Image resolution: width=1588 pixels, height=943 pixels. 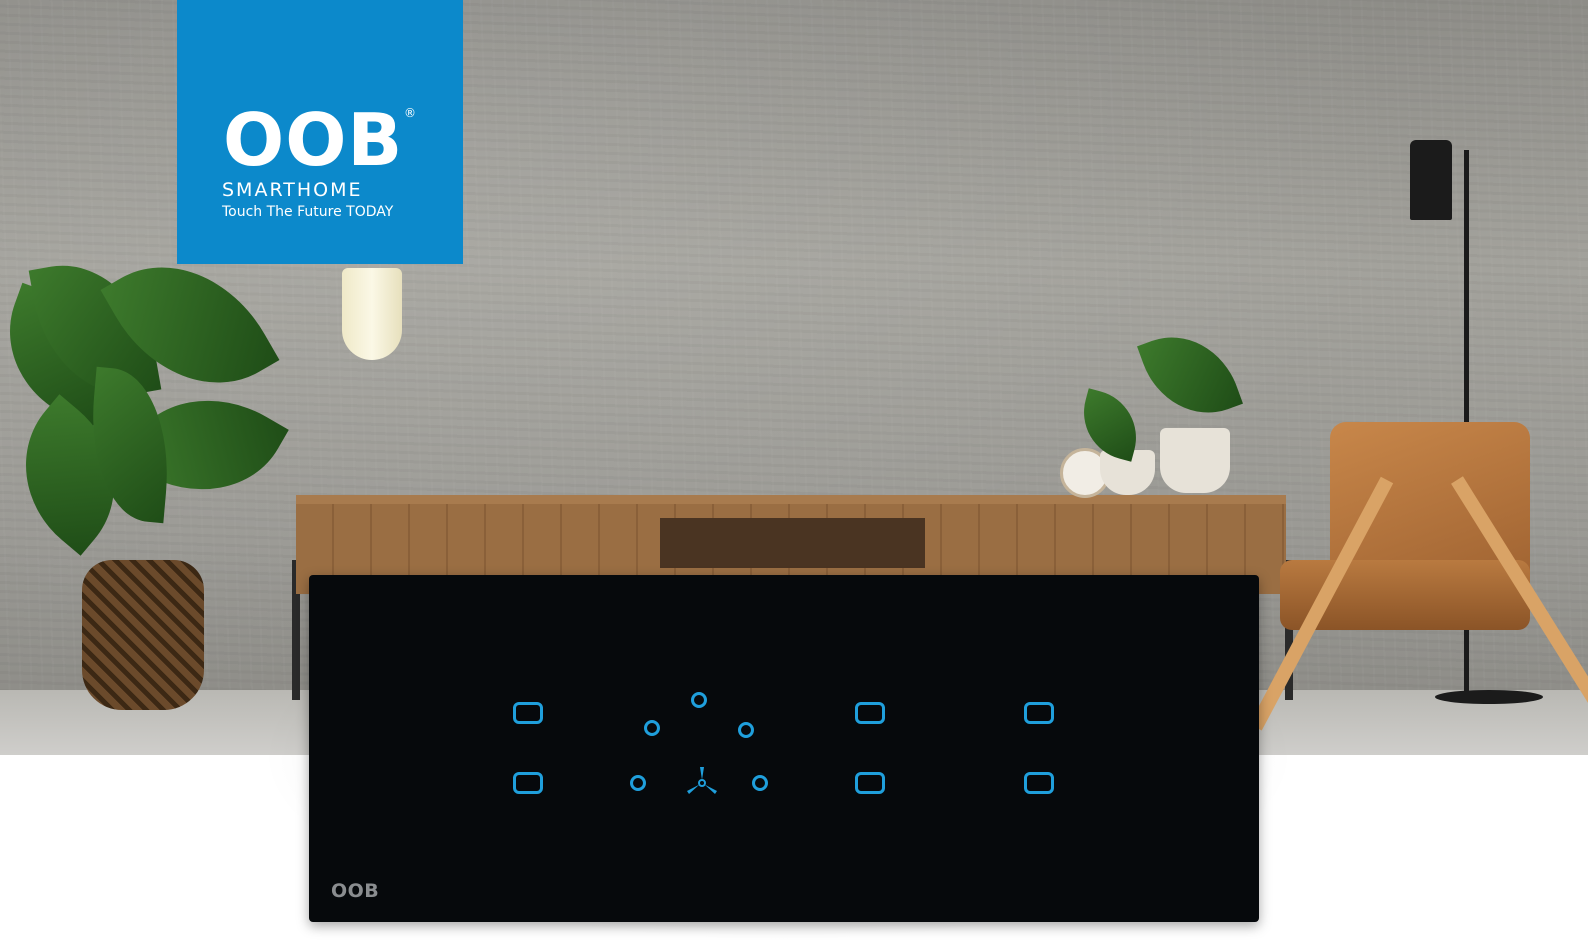 I want to click on brand-tagline: Touch The Future TODAY, so click(x=308, y=212).